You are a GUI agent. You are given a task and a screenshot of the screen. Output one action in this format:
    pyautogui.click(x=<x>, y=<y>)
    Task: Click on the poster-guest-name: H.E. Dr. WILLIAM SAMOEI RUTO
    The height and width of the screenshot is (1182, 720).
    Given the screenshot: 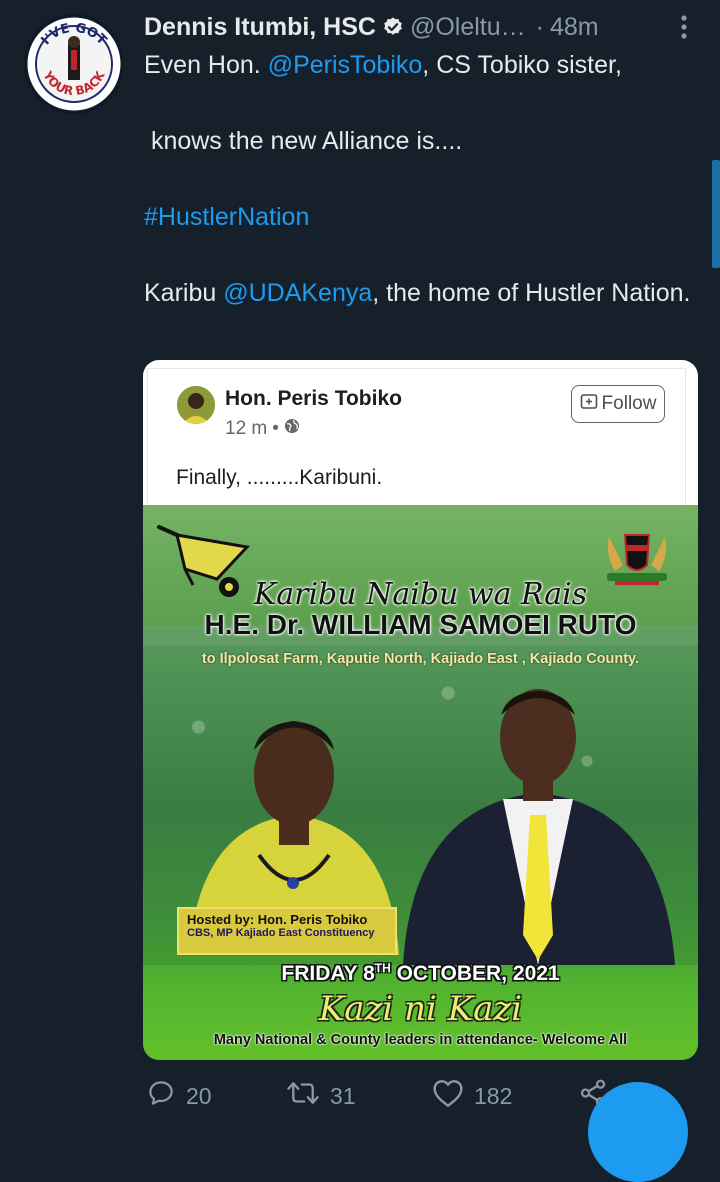 What is the action you would take?
    pyautogui.click(x=420, y=624)
    